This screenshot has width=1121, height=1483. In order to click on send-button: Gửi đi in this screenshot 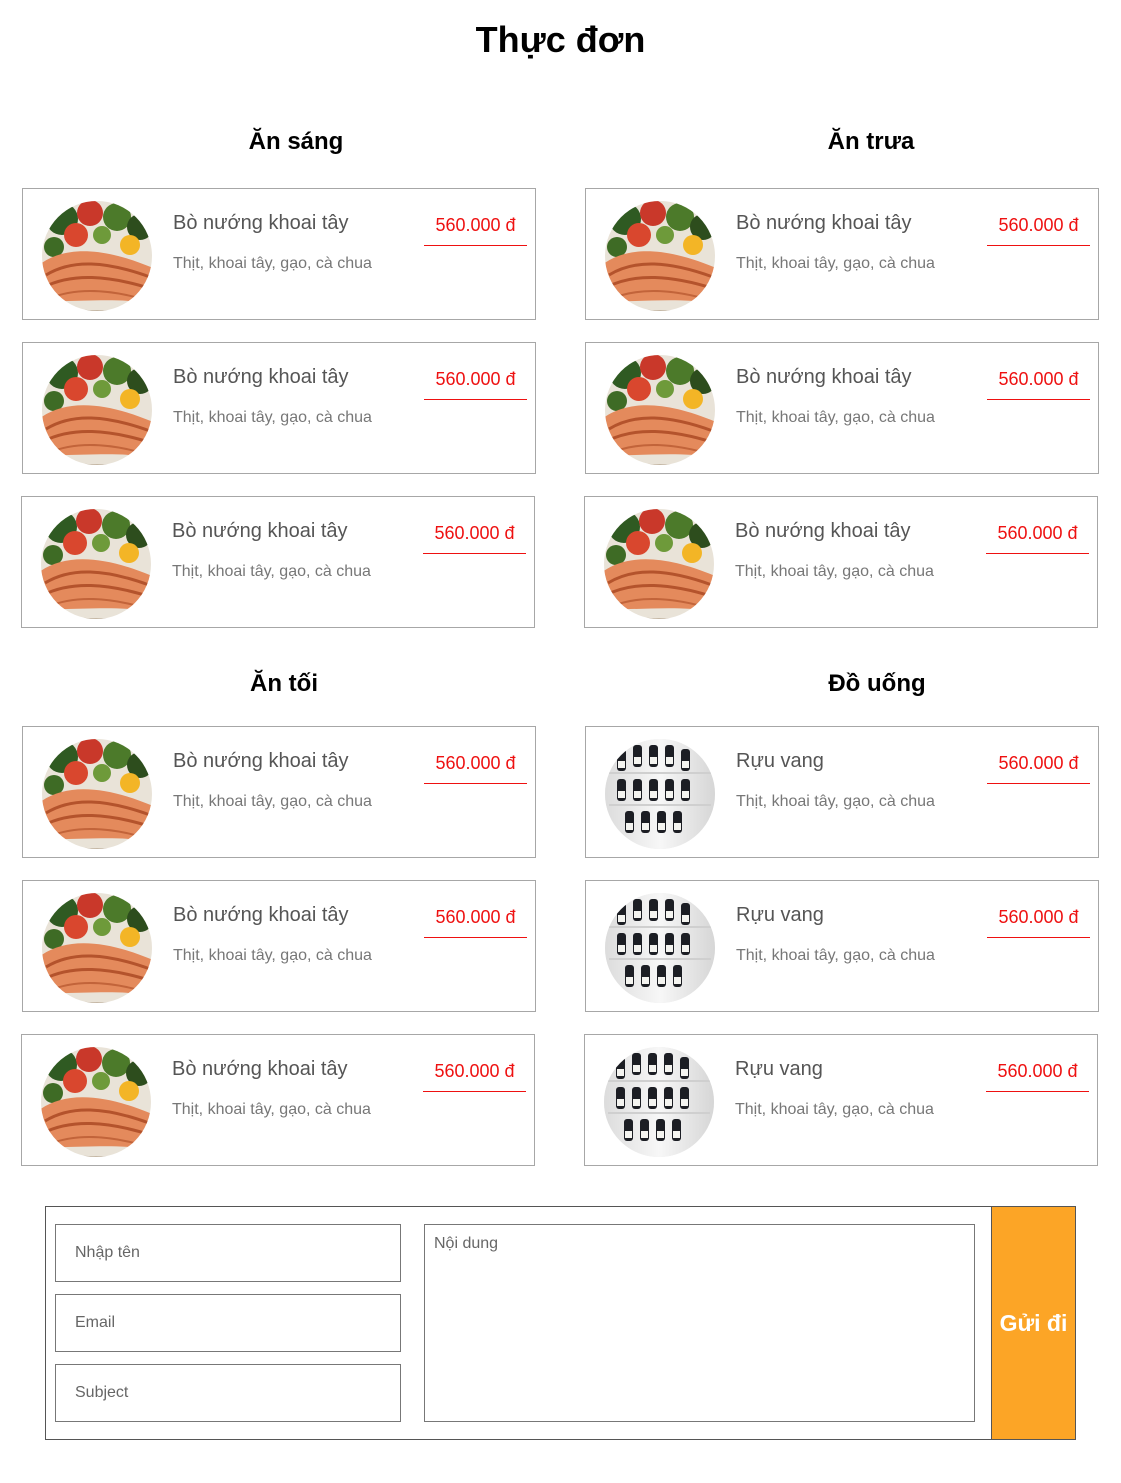, I will do `click(1033, 1323)`.